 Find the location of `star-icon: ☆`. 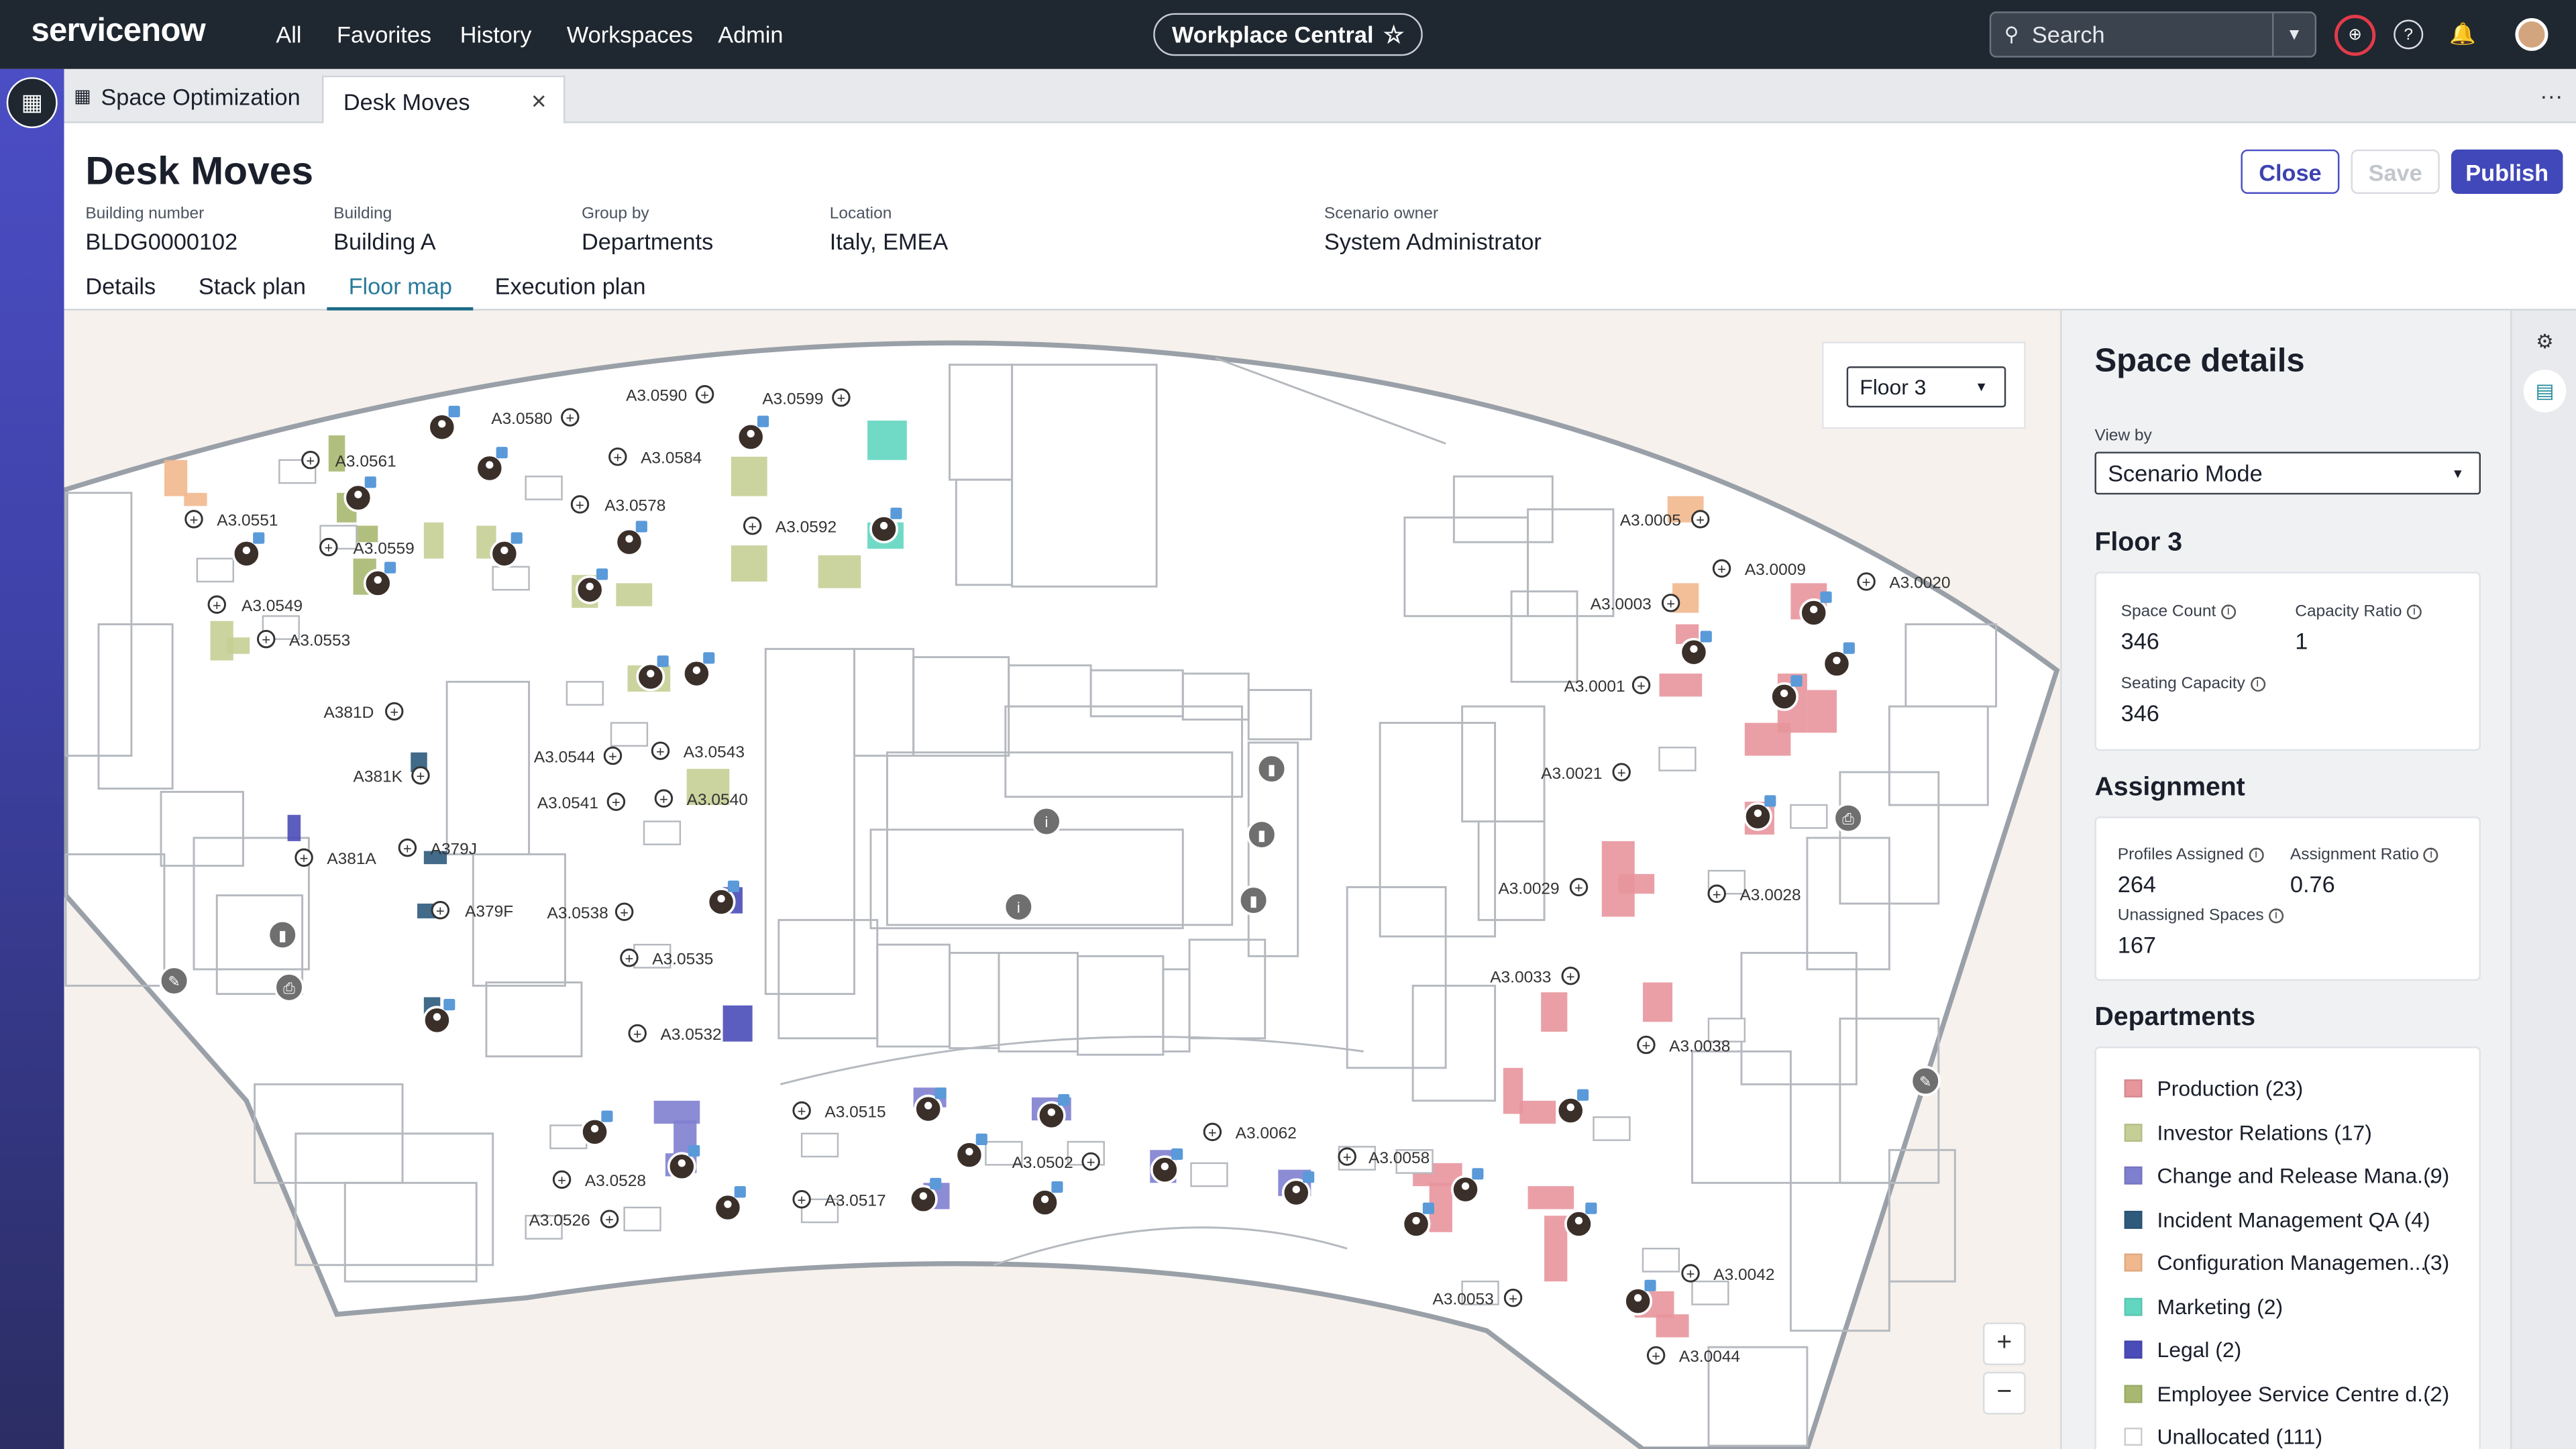

star-icon: ☆ is located at coordinates (1393, 35).